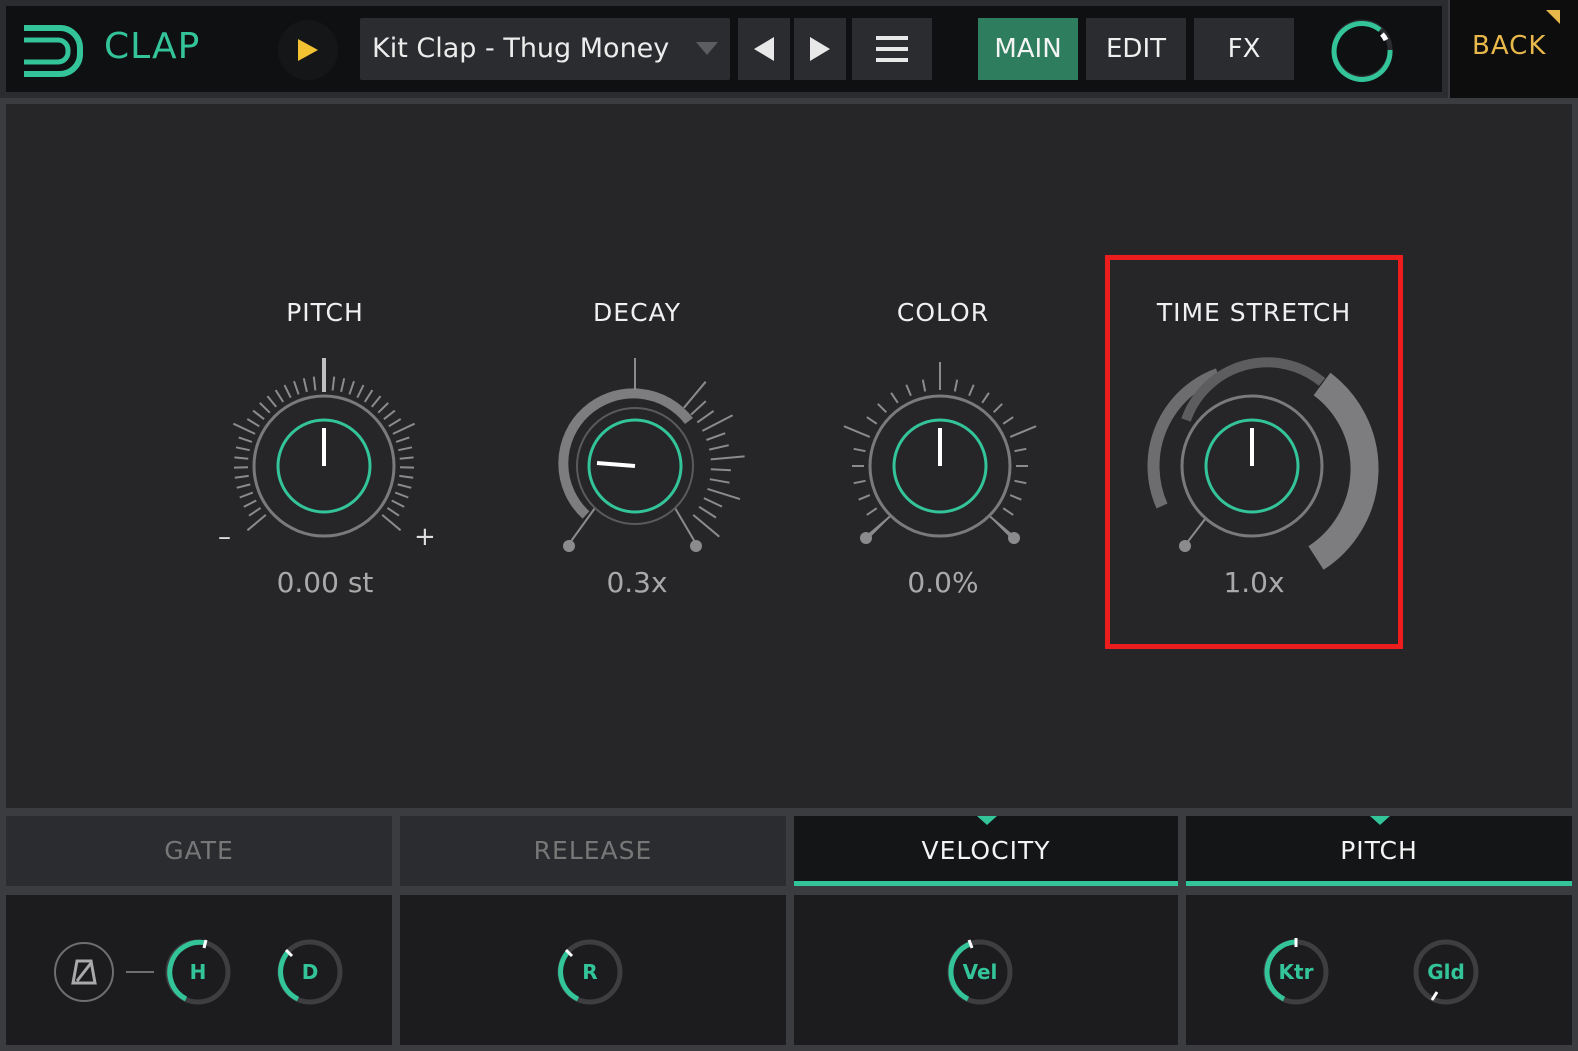 This screenshot has height=1051, width=1578. What do you see at coordinates (1553, 17) in the screenshot?
I see `corner-flag-icon` at bounding box center [1553, 17].